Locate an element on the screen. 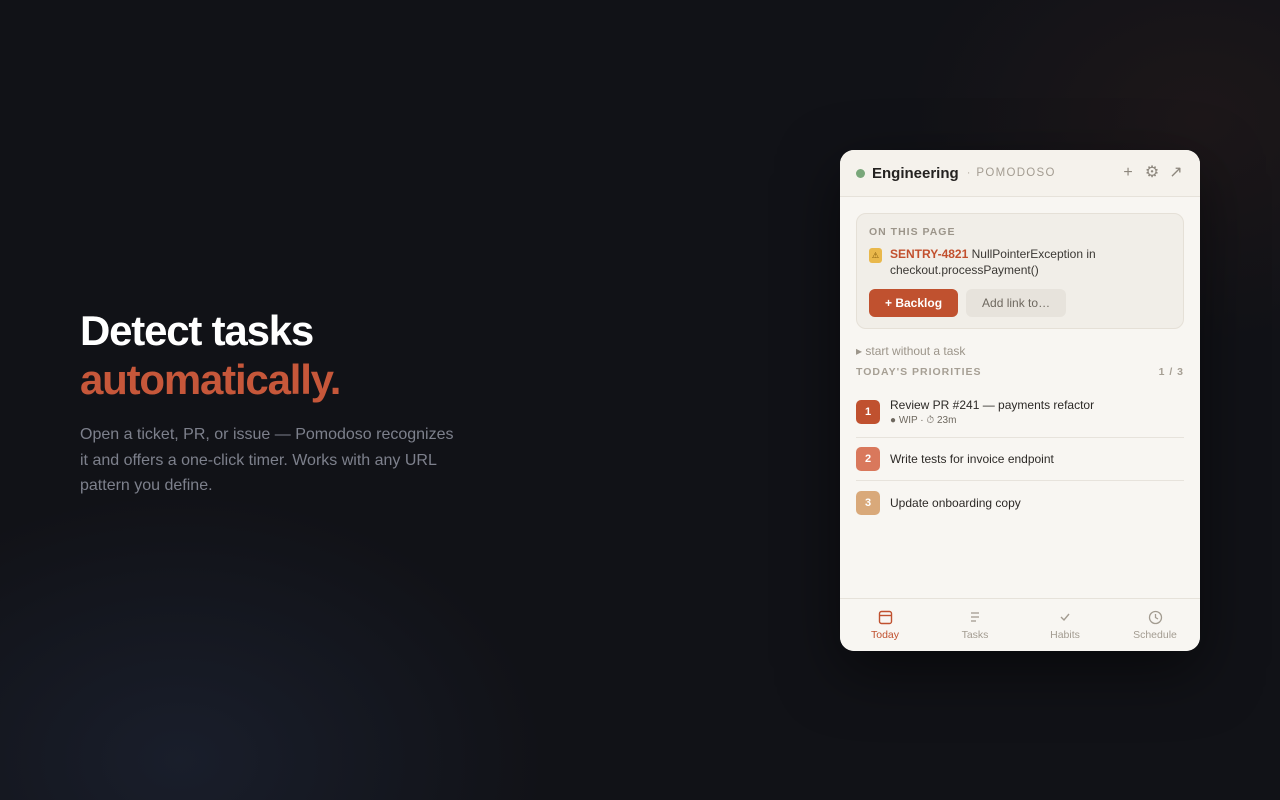 The width and height of the screenshot is (1280, 800). priority-title: Review PR #241 — payments refactor is located at coordinates (992, 404).